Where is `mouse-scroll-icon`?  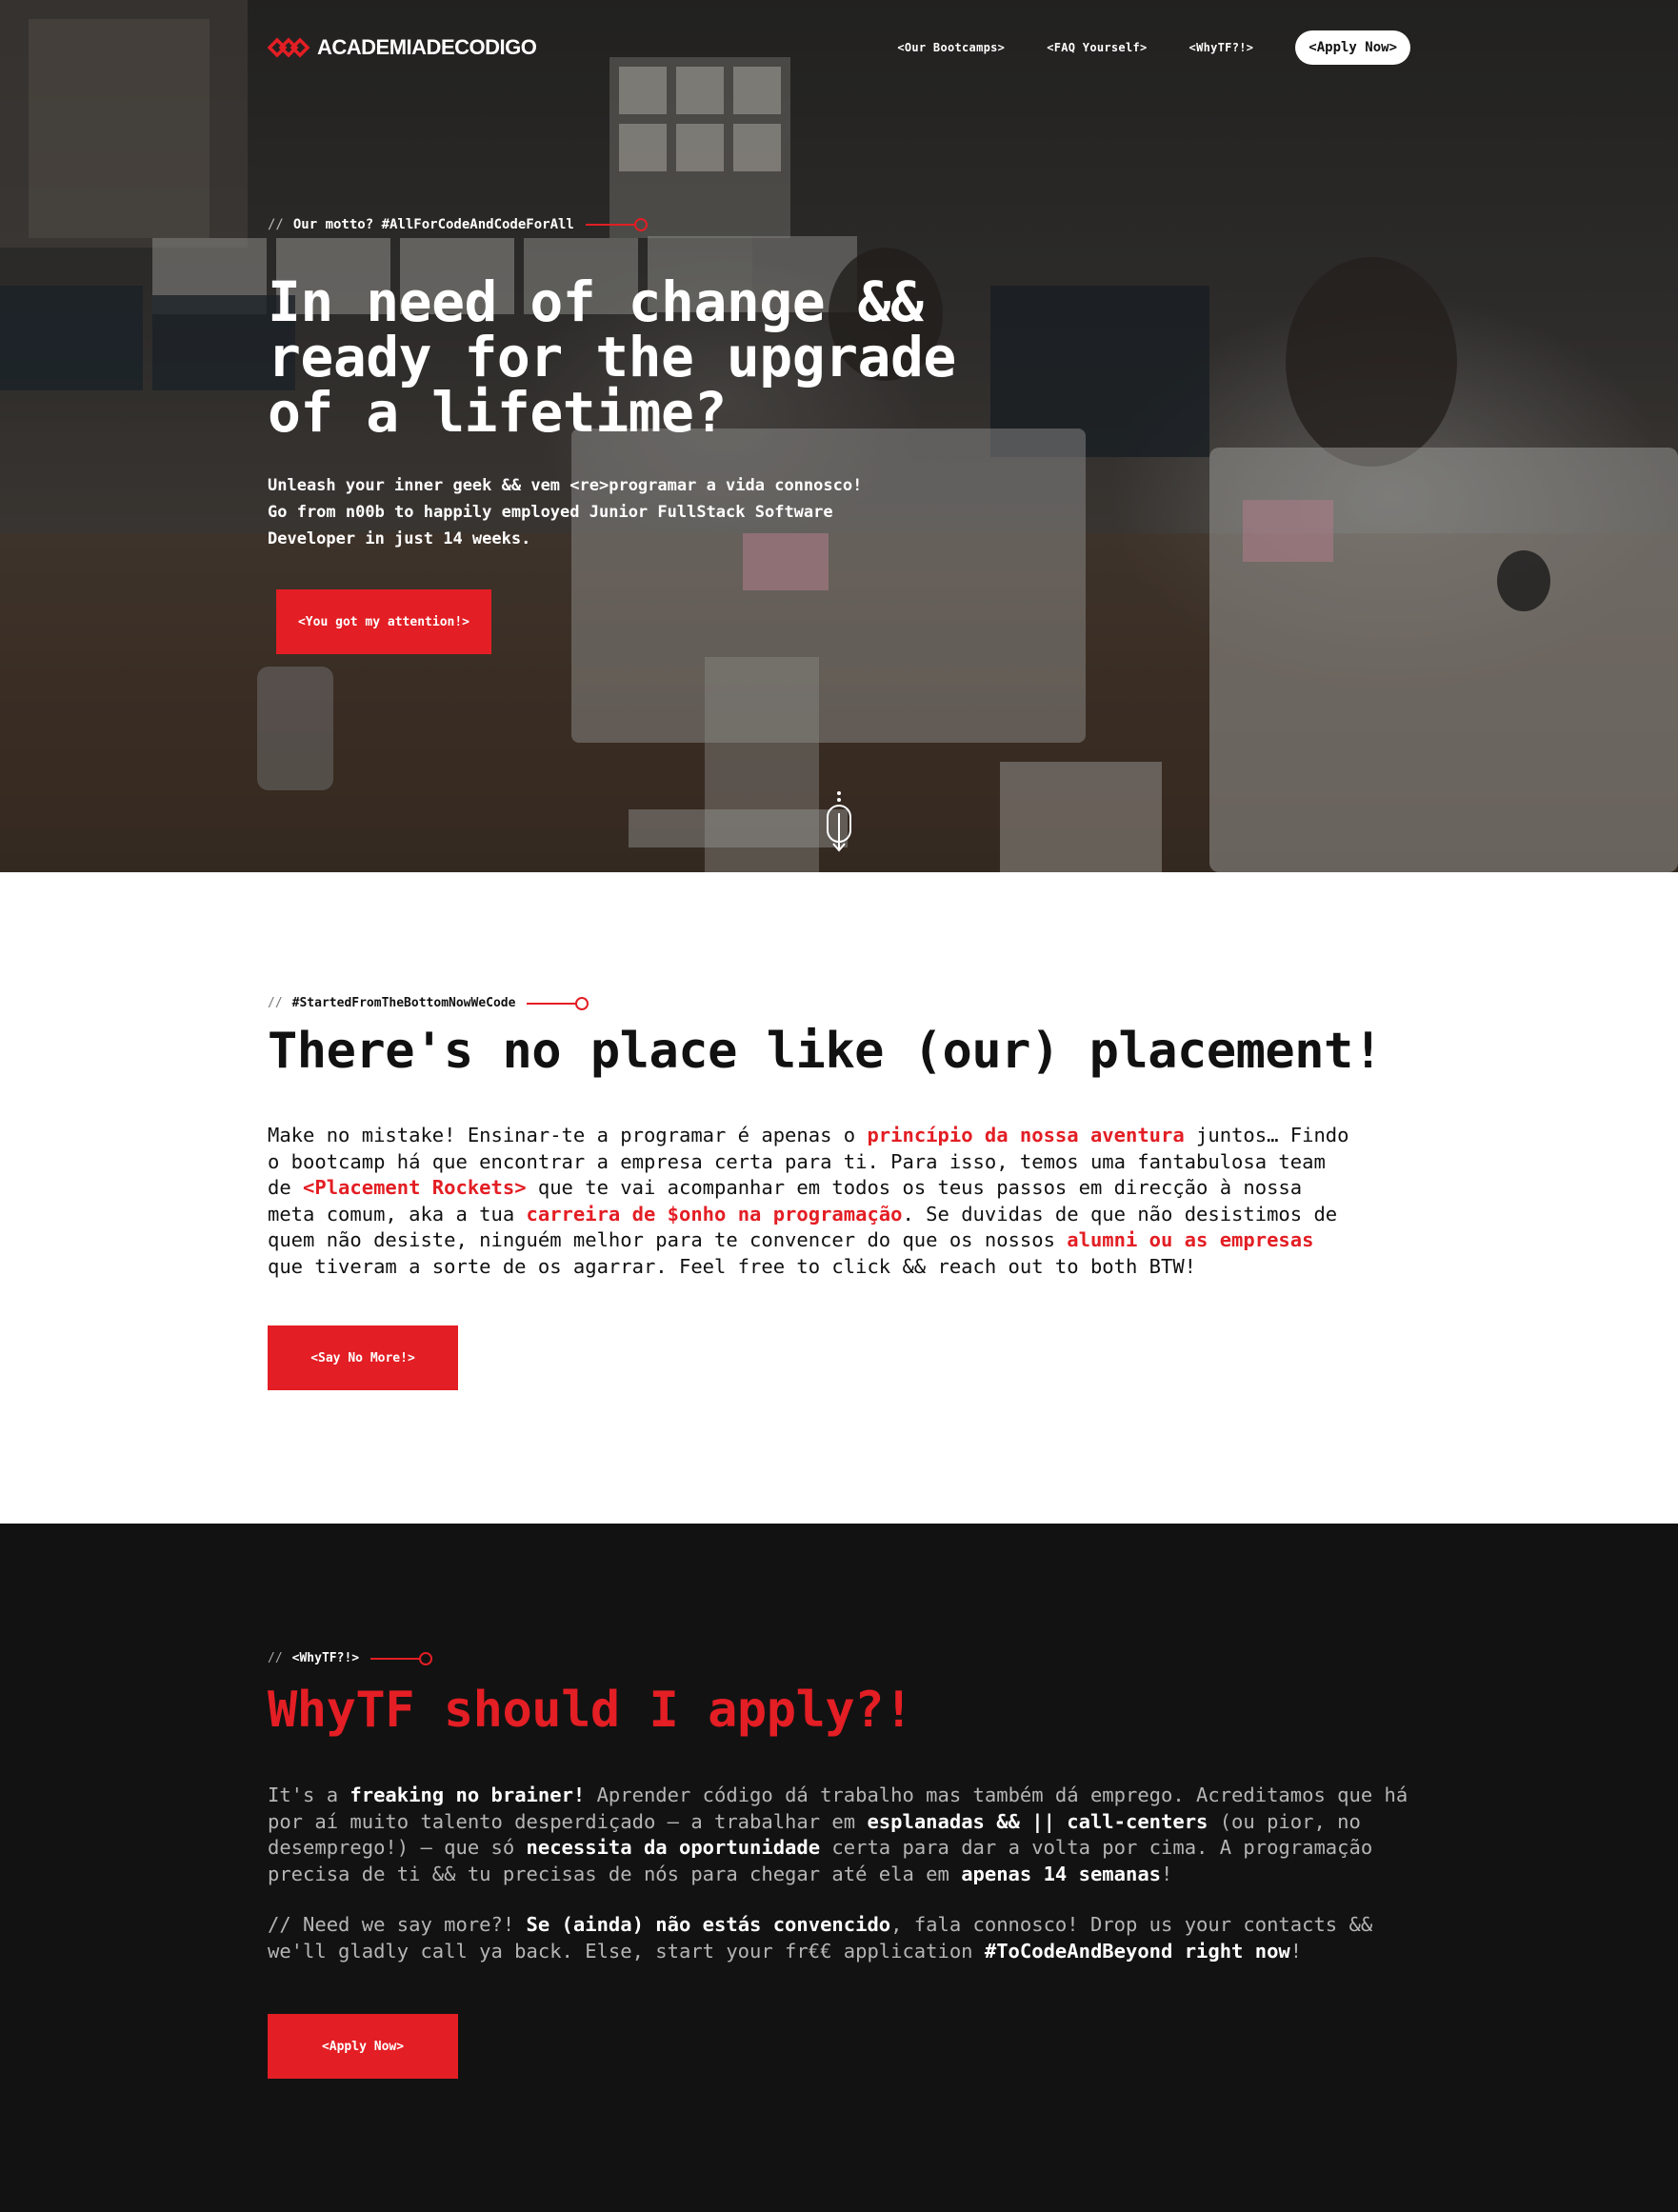
mouse-scroll-icon is located at coordinates (839, 821).